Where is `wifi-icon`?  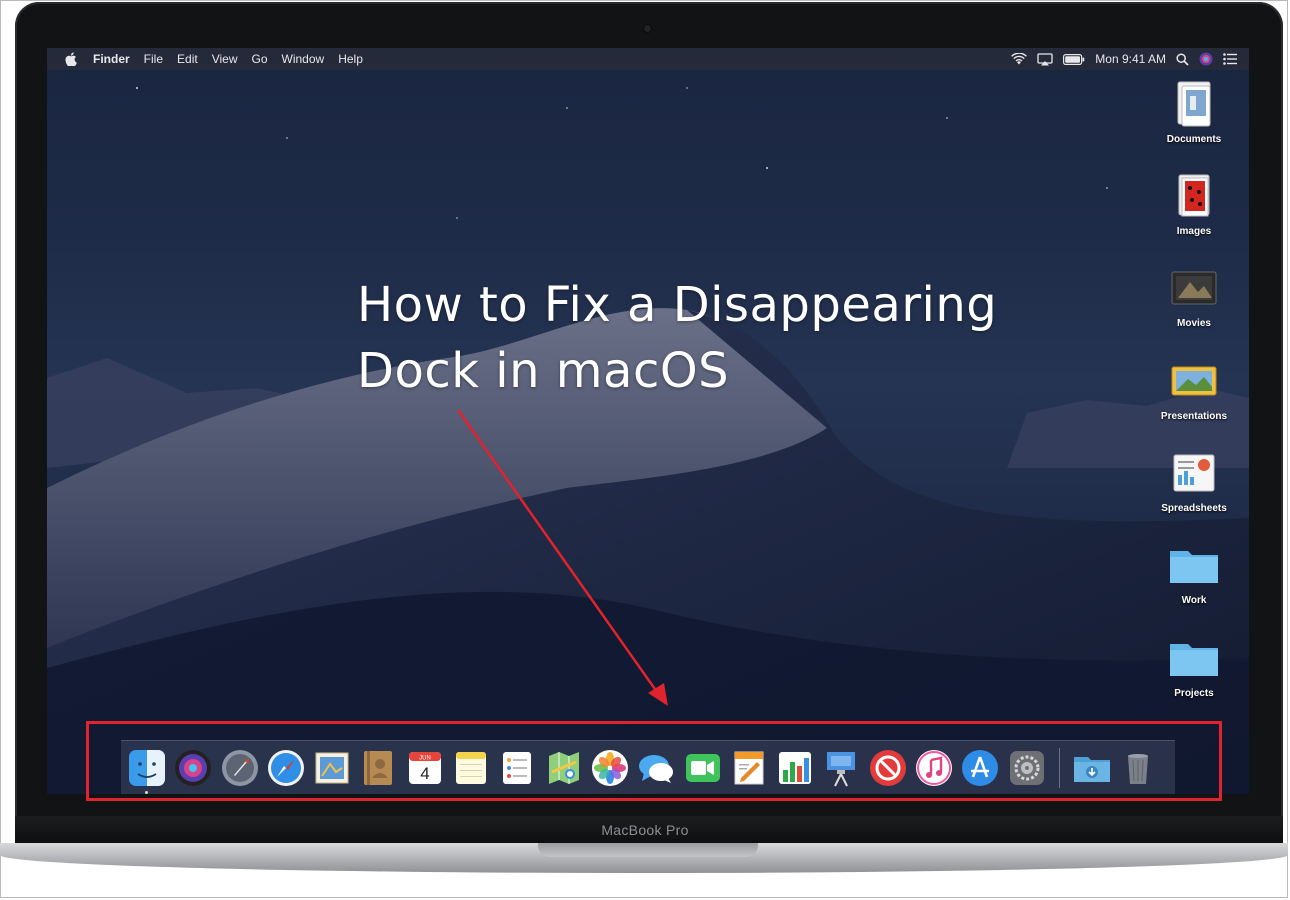 wifi-icon is located at coordinates (1019, 59).